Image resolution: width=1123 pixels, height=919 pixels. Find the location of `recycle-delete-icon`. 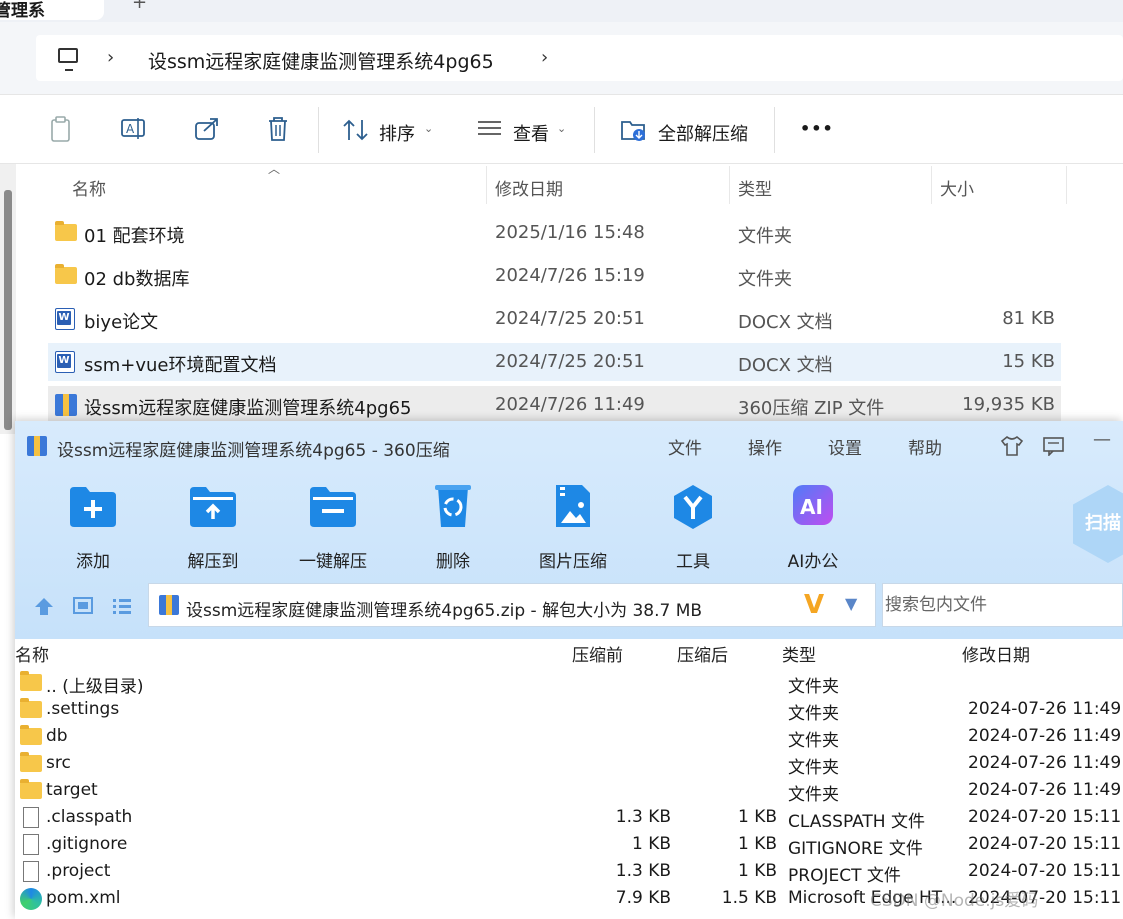

recycle-delete-icon is located at coordinates (453, 506).